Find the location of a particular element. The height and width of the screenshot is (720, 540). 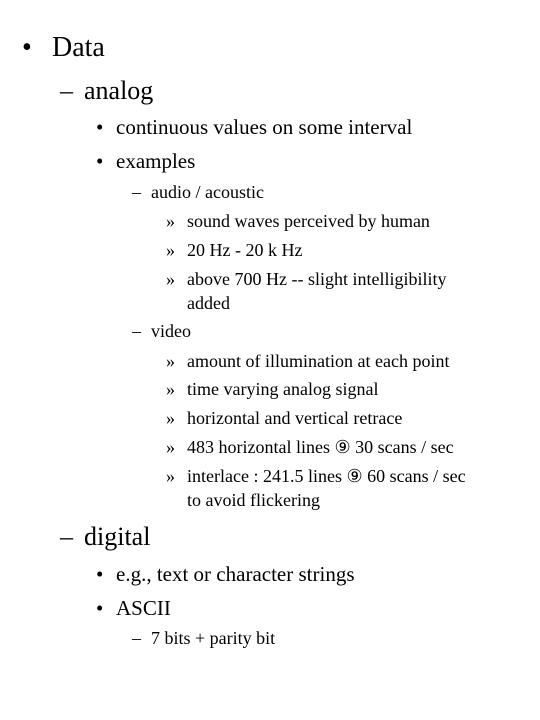

list-item: e.g., text or character strings is located at coordinates (235, 574).